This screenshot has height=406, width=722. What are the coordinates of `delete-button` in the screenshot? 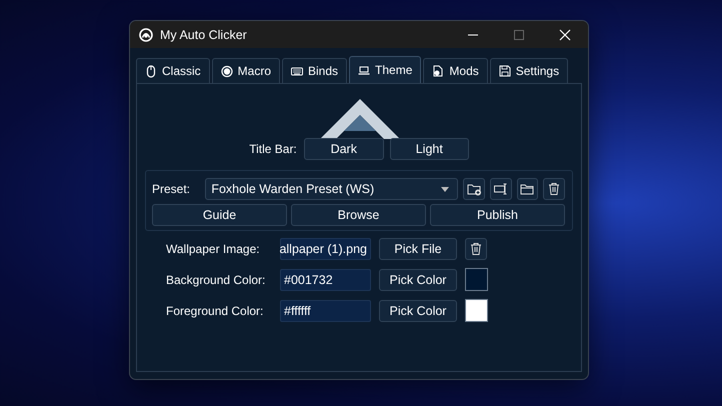 It's located at (554, 189).